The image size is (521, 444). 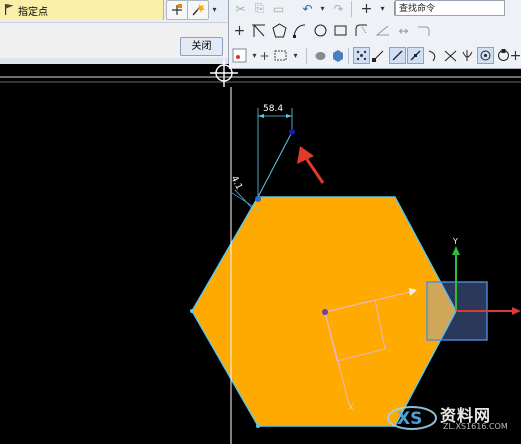 What do you see at coordinates (224, 73) in the screenshot?
I see `crosshair-cursor` at bounding box center [224, 73].